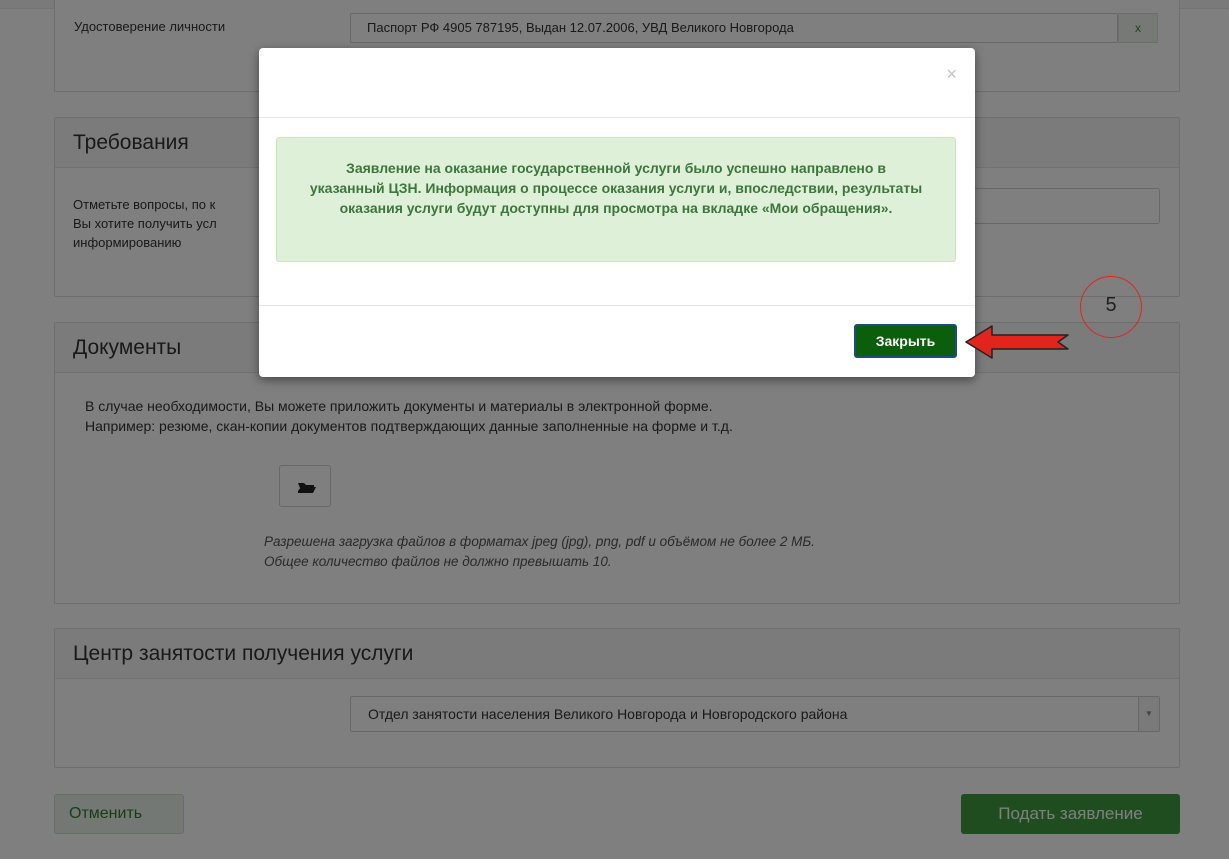  I want to click on close-dialog-button: Закрыть, so click(905, 341).